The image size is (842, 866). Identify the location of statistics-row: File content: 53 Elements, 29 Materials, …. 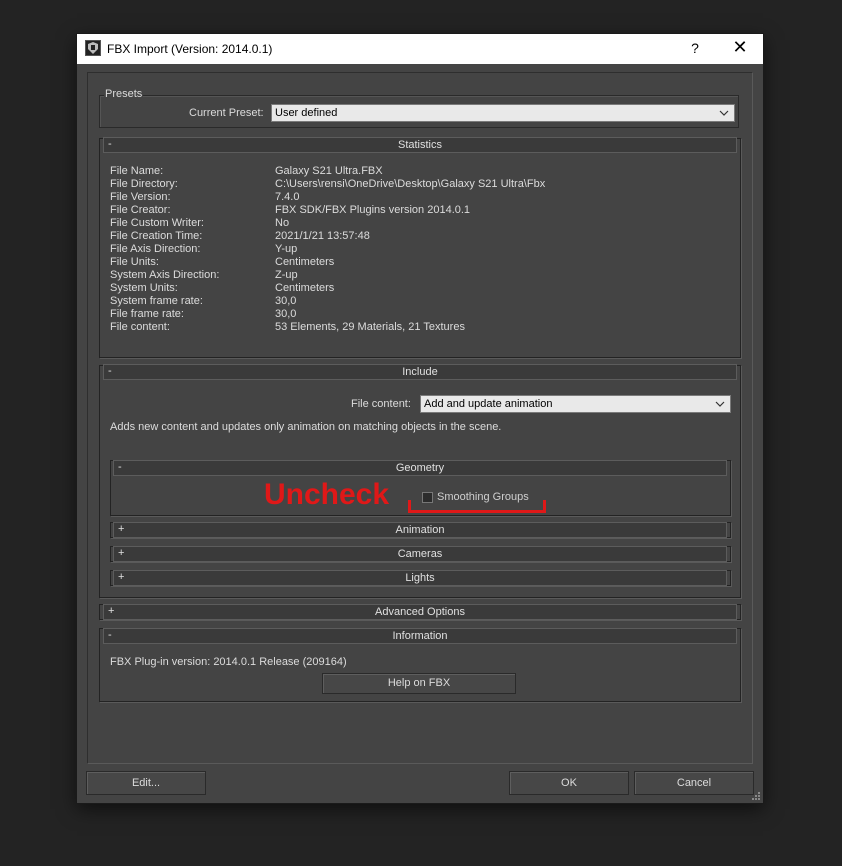
(420, 327).